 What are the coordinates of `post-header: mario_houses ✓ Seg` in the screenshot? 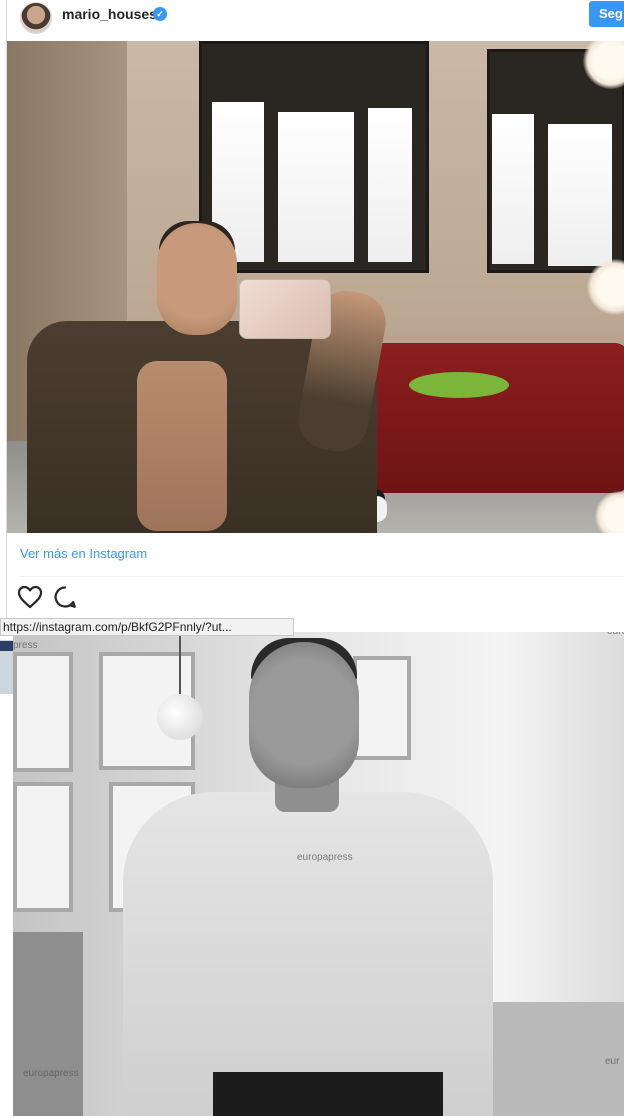 It's located at (315, 20).